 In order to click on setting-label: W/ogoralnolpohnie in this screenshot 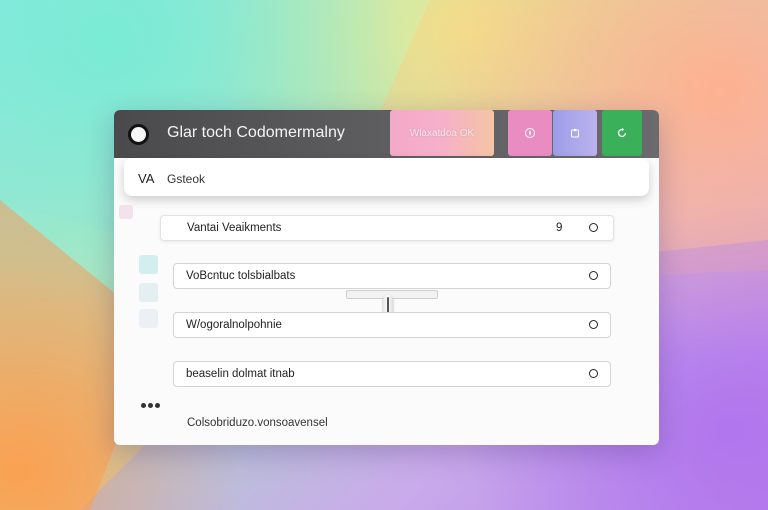, I will do `click(234, 325)`.